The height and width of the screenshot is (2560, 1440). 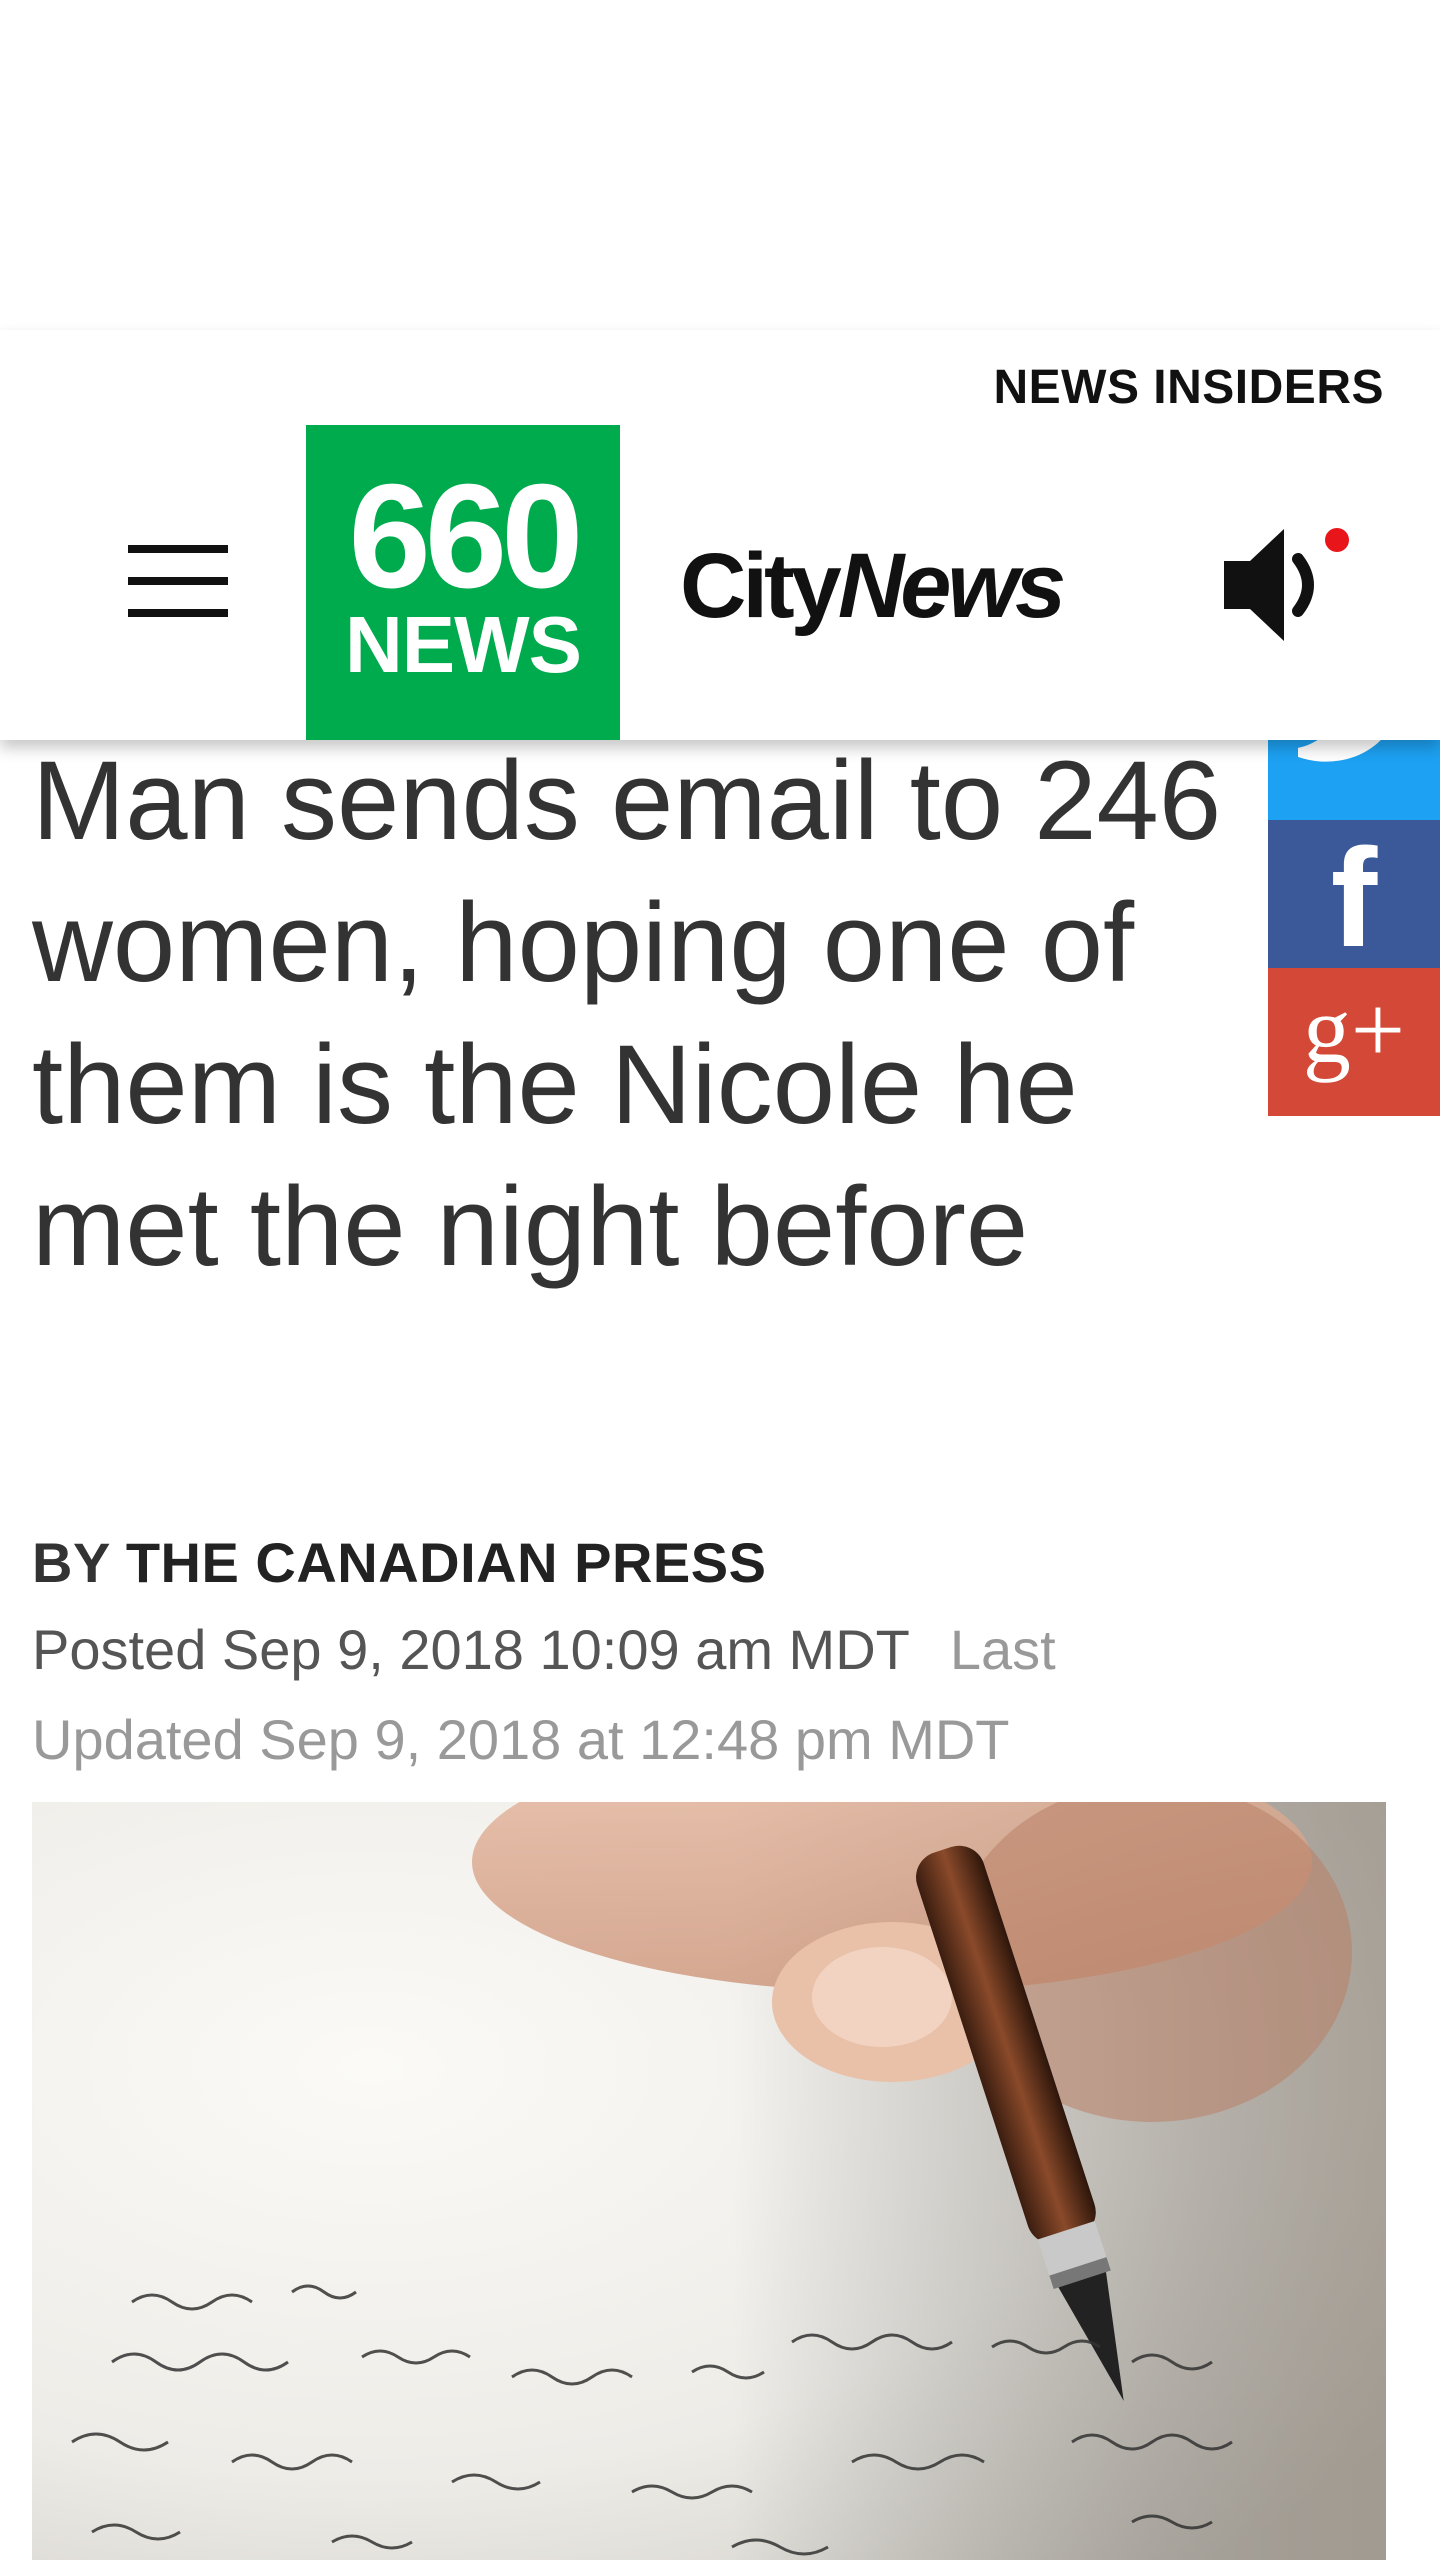 I want to click on audio-live-dot, so click(x=1337, y=540).